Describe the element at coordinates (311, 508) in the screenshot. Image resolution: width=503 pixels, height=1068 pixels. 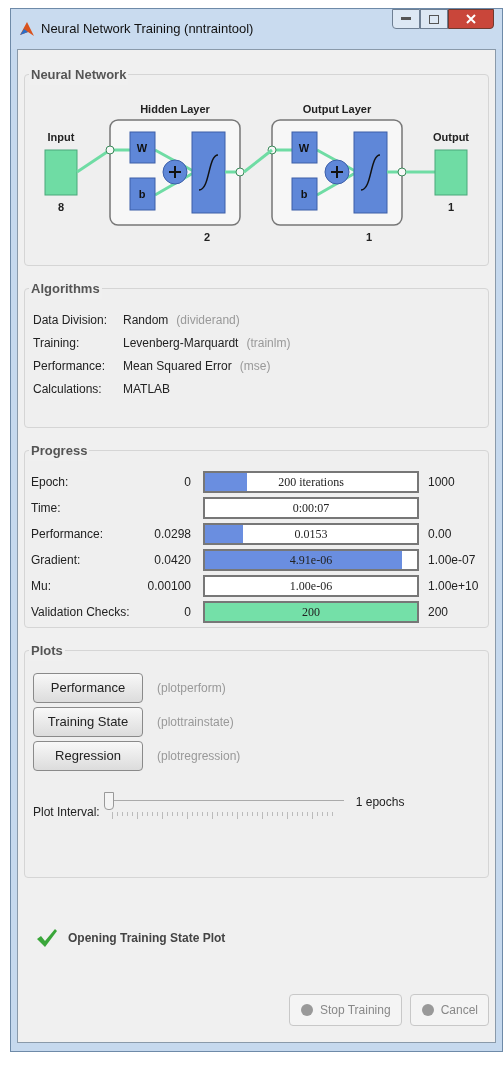
I see `progress-reading: 0:00:07` at that location.